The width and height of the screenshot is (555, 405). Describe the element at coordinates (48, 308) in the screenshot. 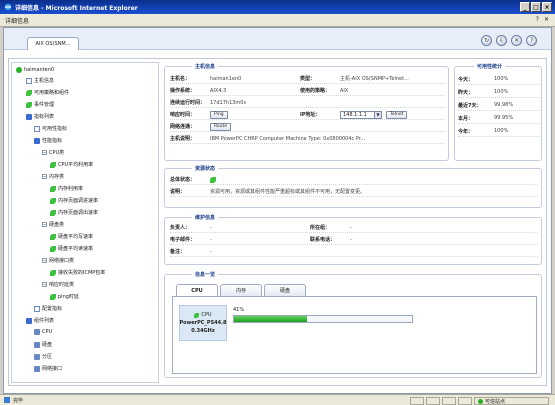

I see `tree-item: 配置指标` at that location.